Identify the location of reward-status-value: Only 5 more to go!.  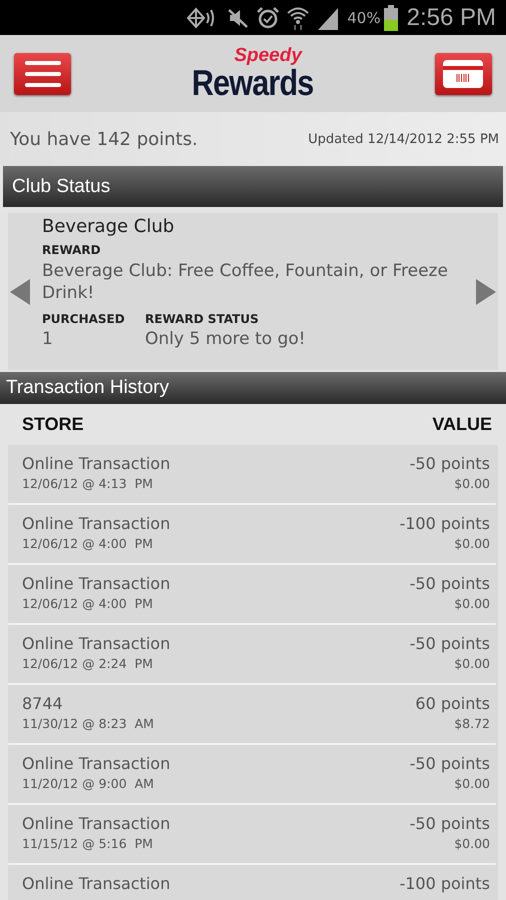
(225, 339).